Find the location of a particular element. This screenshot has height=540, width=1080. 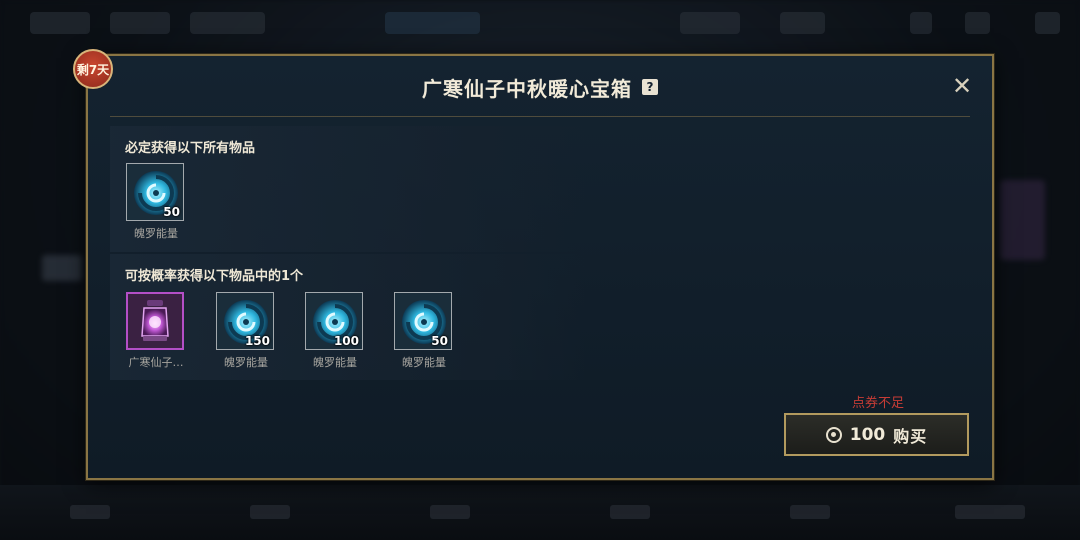

insufficient-funds-warning: 点券不足 is located at coordinates (877, 403).